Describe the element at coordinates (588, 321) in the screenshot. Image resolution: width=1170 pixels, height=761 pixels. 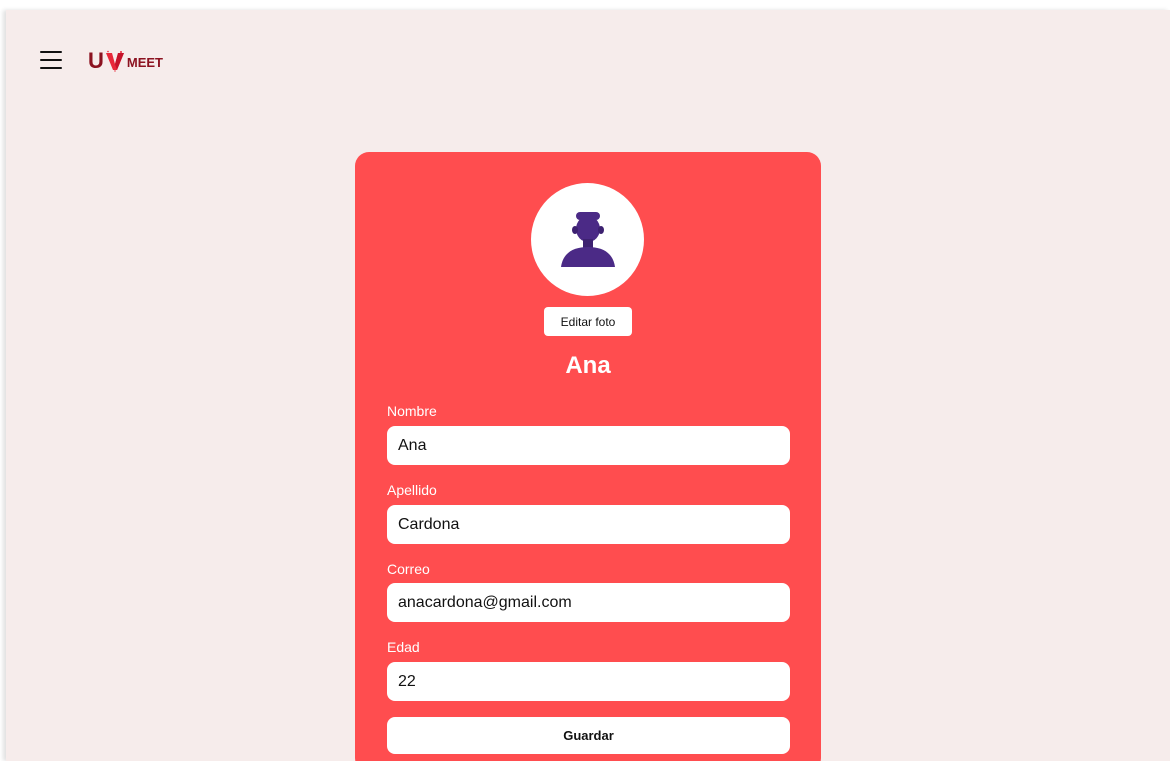
I see `edit-photo-button: Editar foto` at that location.